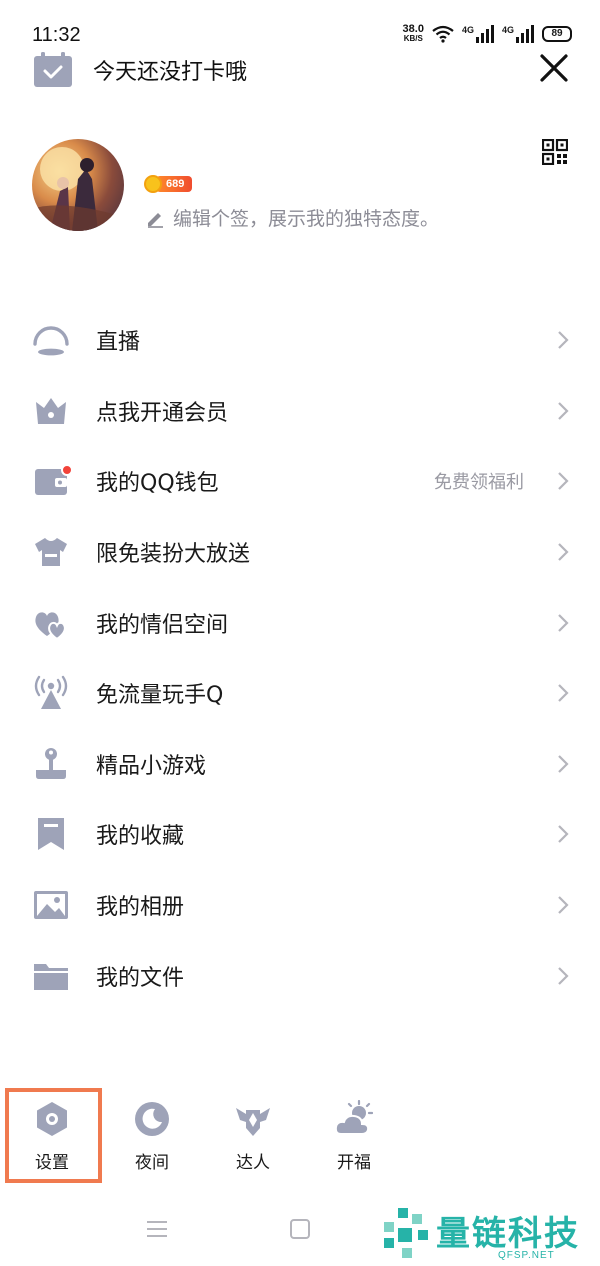 The image size is (600, 1266). What do you see at coordinates (354, 1163) in the screenshot?
I see `dock-label: 开福` at bounding box center [354, 1163].